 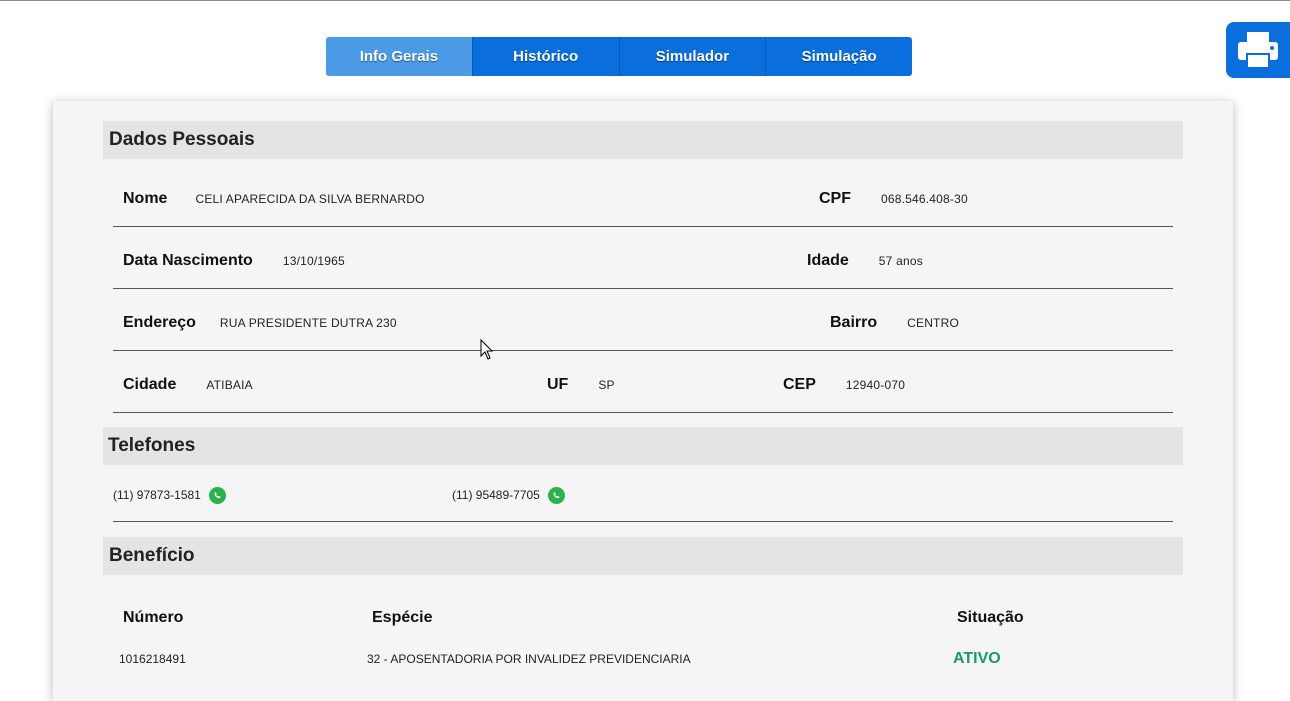 I want to click on tab-historico: Histórico, so click(x=545, y=56).